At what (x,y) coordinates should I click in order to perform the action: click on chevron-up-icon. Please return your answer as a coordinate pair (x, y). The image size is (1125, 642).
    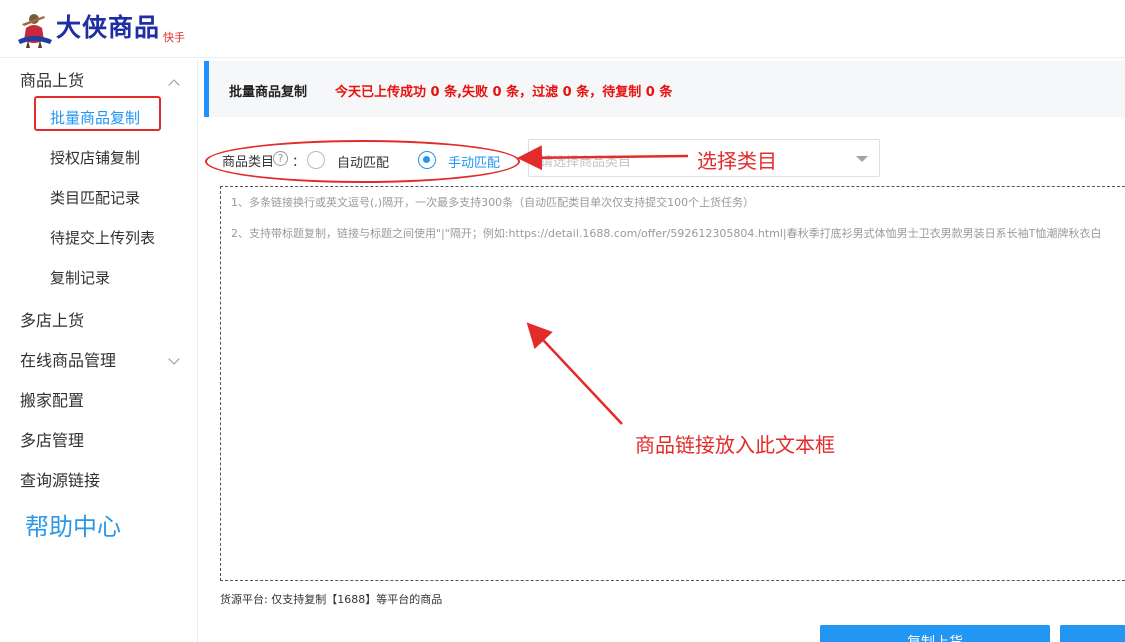
    Looking at the image, I should click on (174, 85).